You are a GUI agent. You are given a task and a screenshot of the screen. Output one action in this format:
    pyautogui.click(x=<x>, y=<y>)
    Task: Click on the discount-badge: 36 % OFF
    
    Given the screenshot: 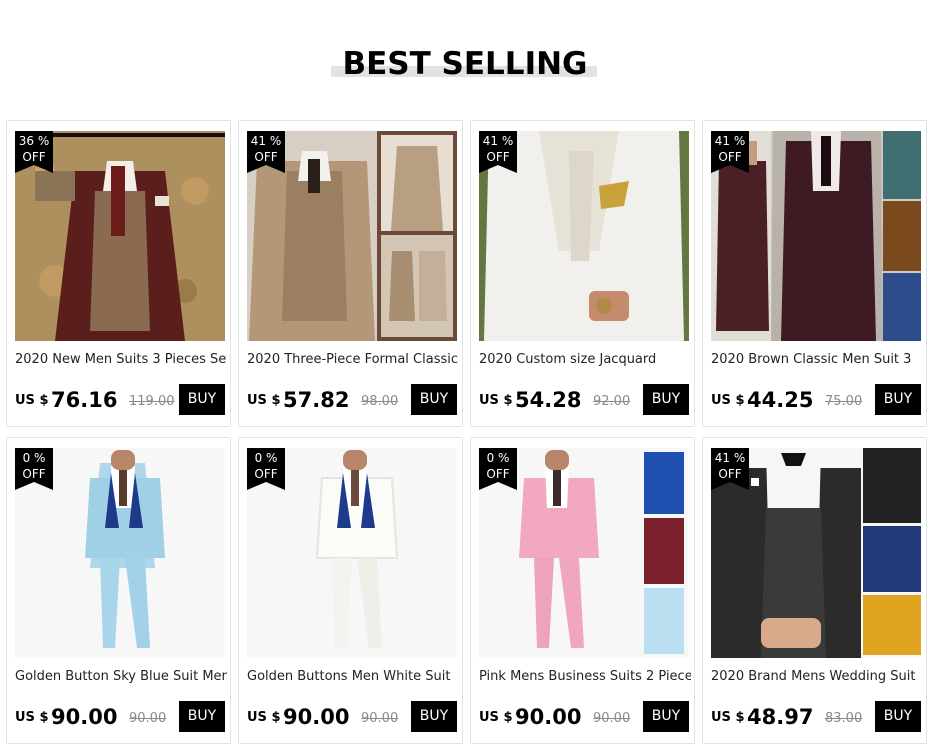 What is the action you would take?
    pyautogui.click(x=34, y=152)
    